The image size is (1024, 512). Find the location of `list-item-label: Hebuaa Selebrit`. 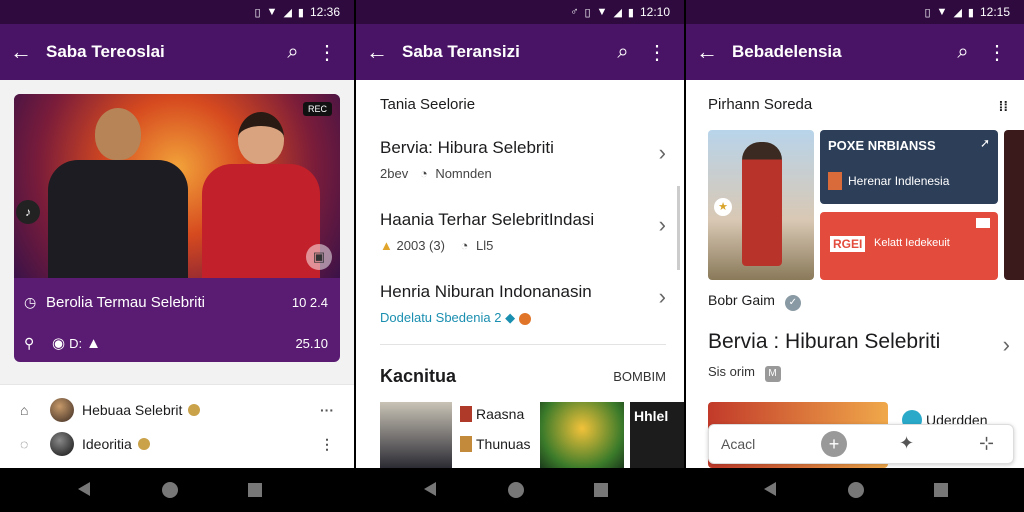

list-item-label: Hebuaa Selebrit is located at coordinates (132, 410).